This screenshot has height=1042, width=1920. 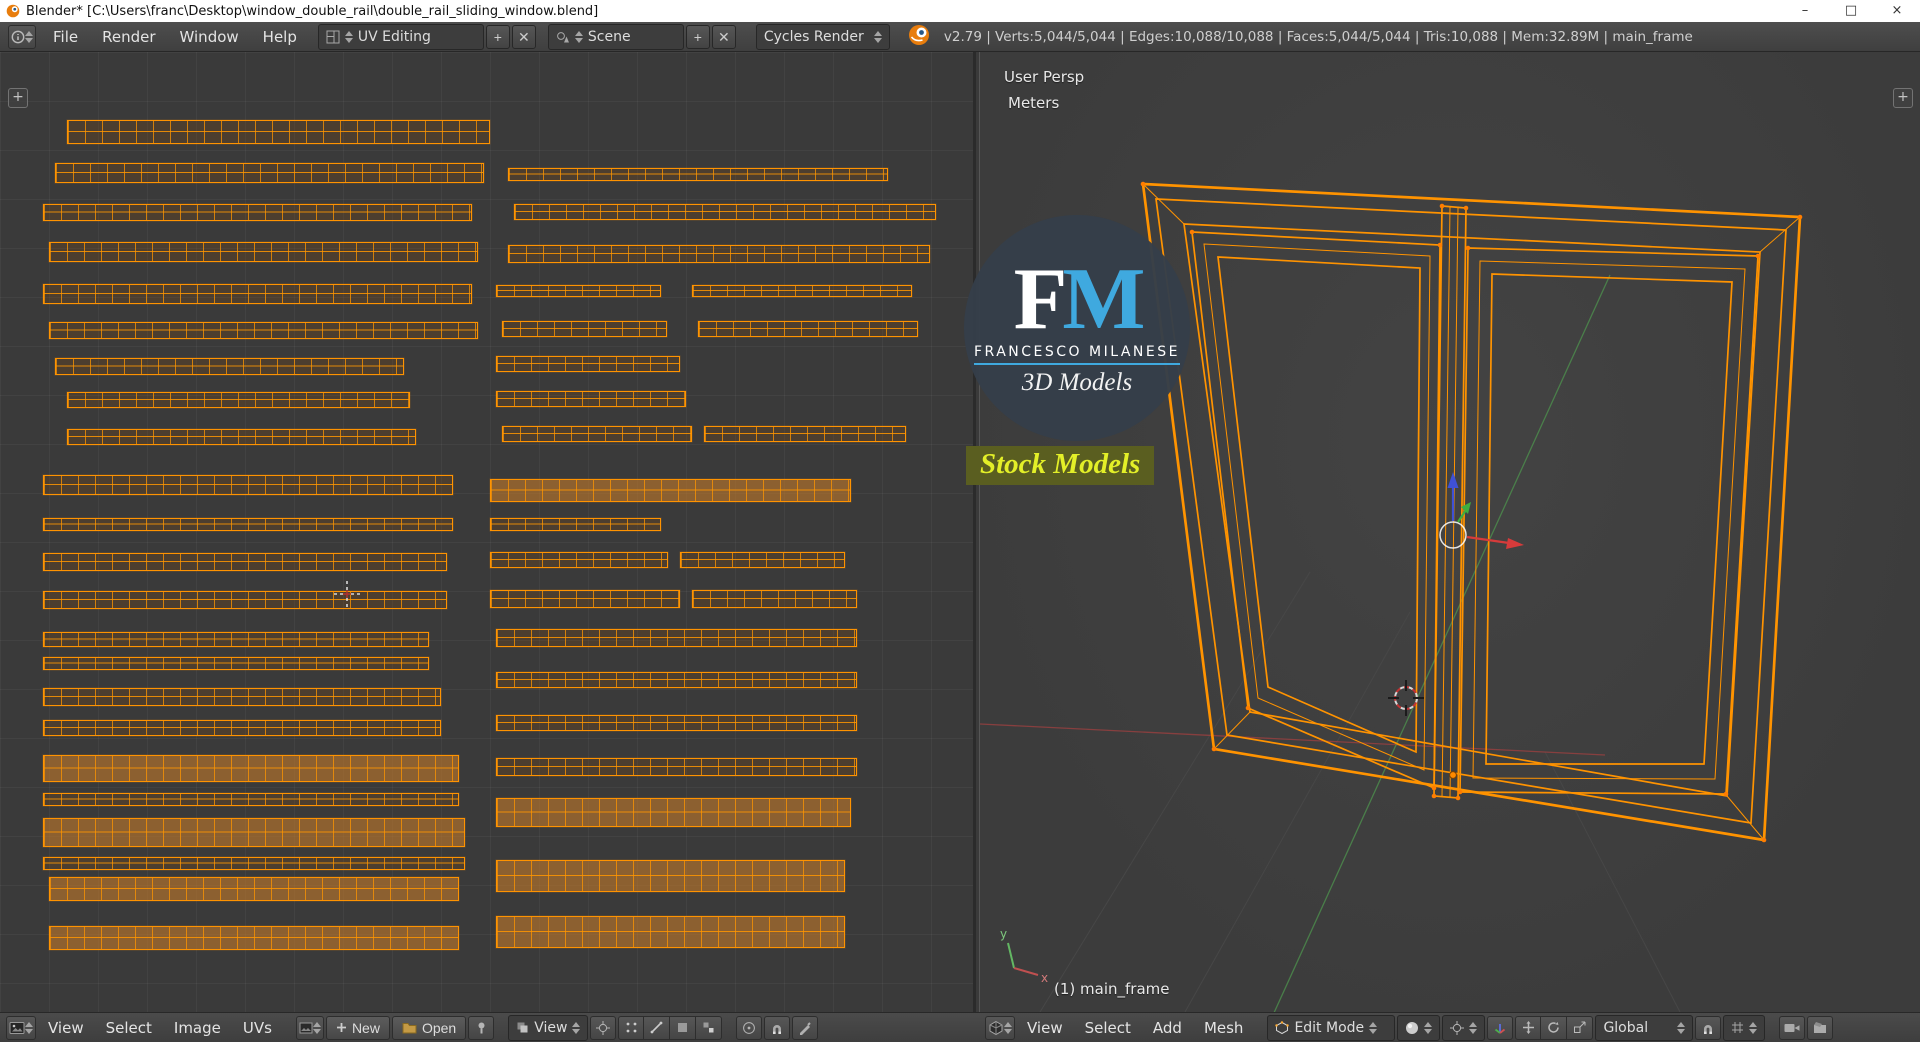 I want to click on add-layout-button: +, so click(x=497, y=36).